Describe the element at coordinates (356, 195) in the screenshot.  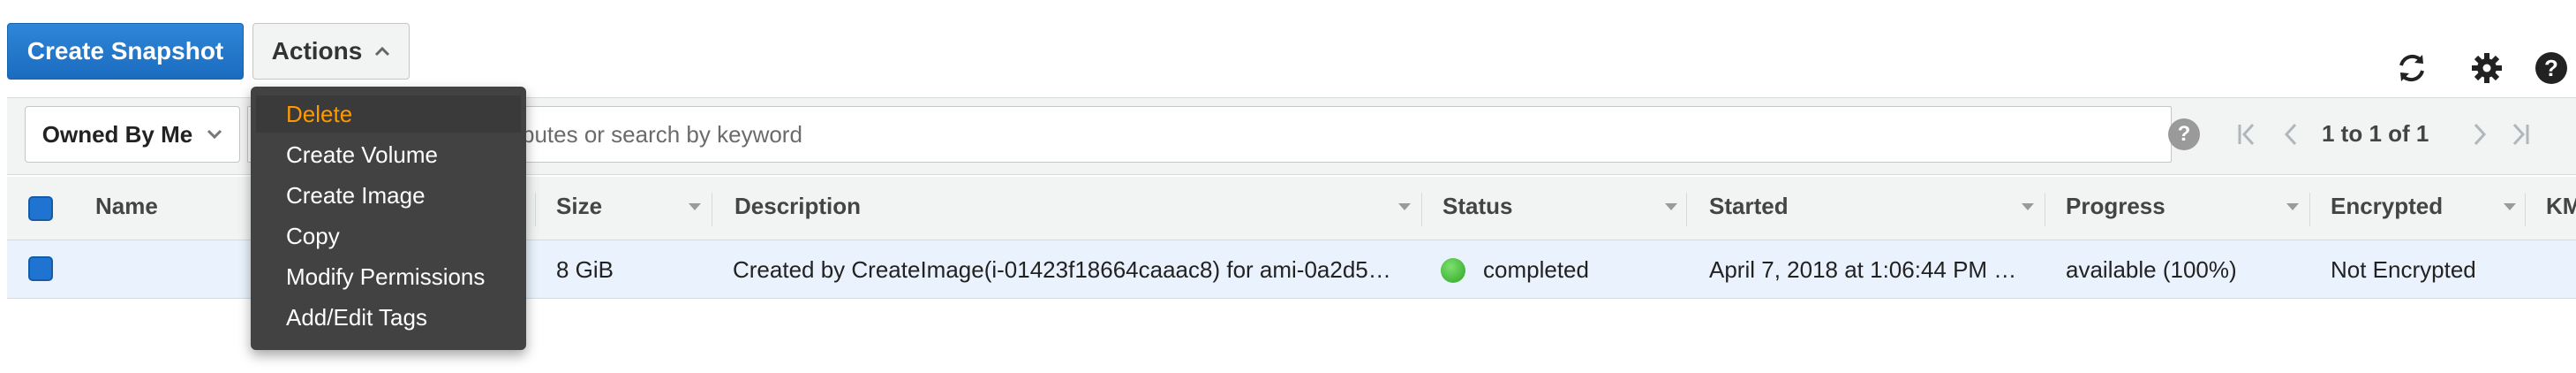
I see `menu-item-create-image: Create Image` at that location.